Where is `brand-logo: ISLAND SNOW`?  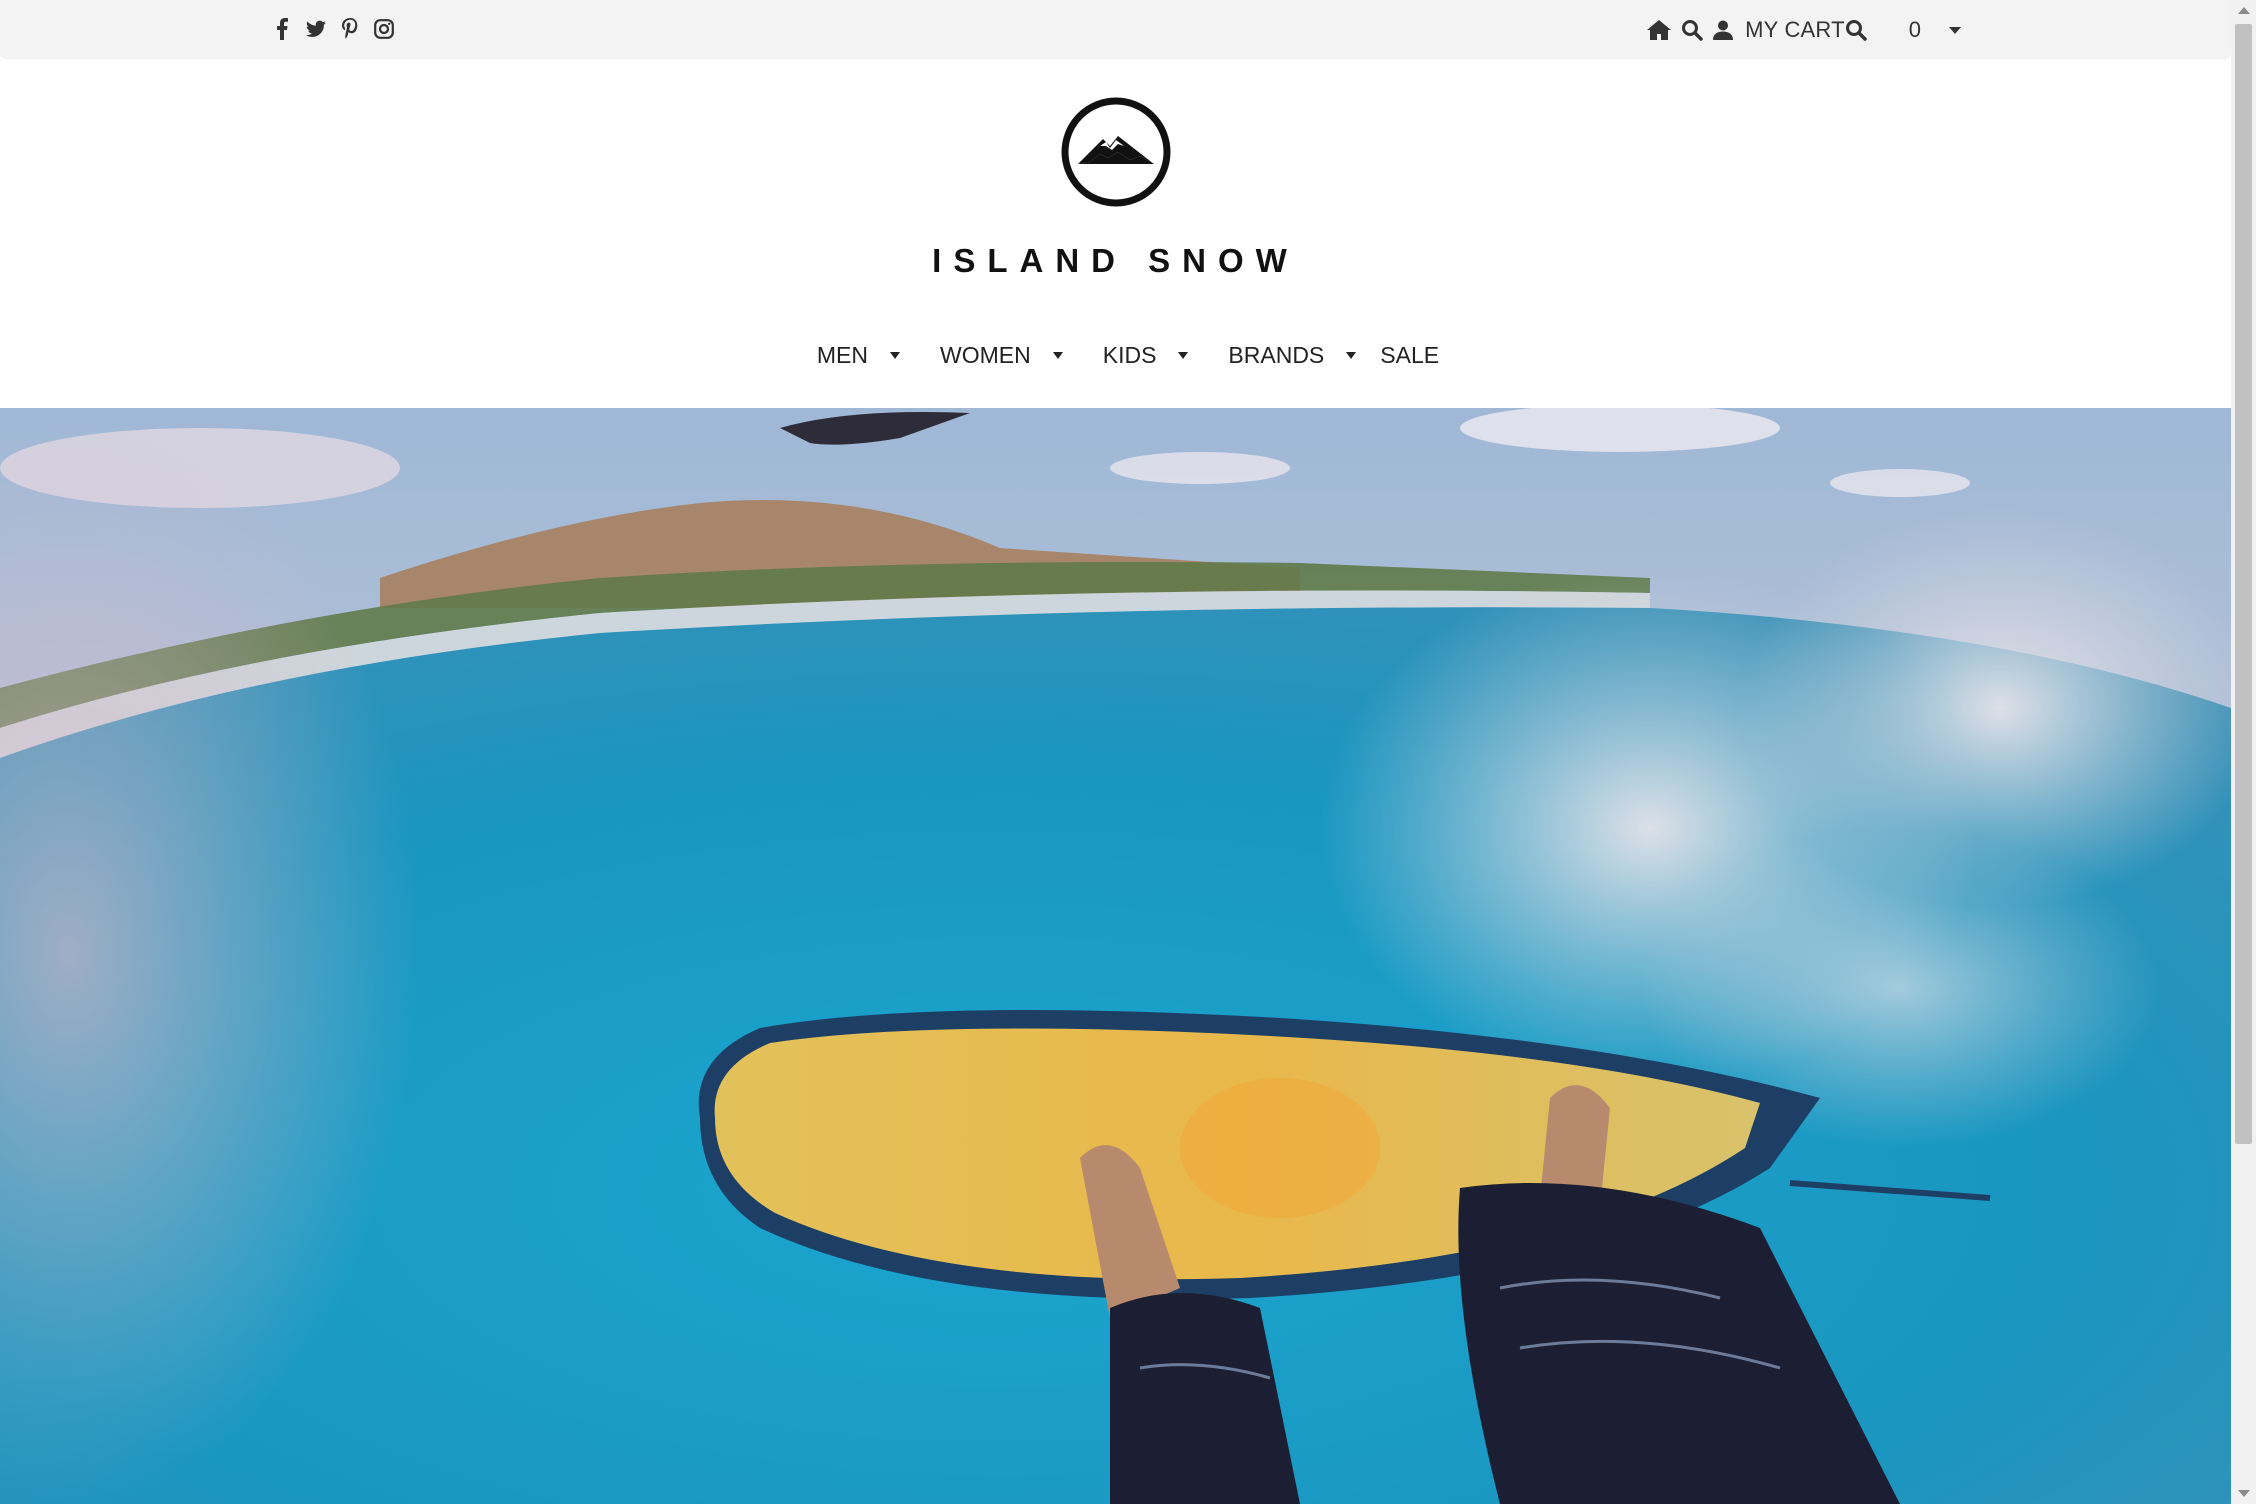 brand-logo: ISLAND SNOW is located at coordinates (1115, 187).